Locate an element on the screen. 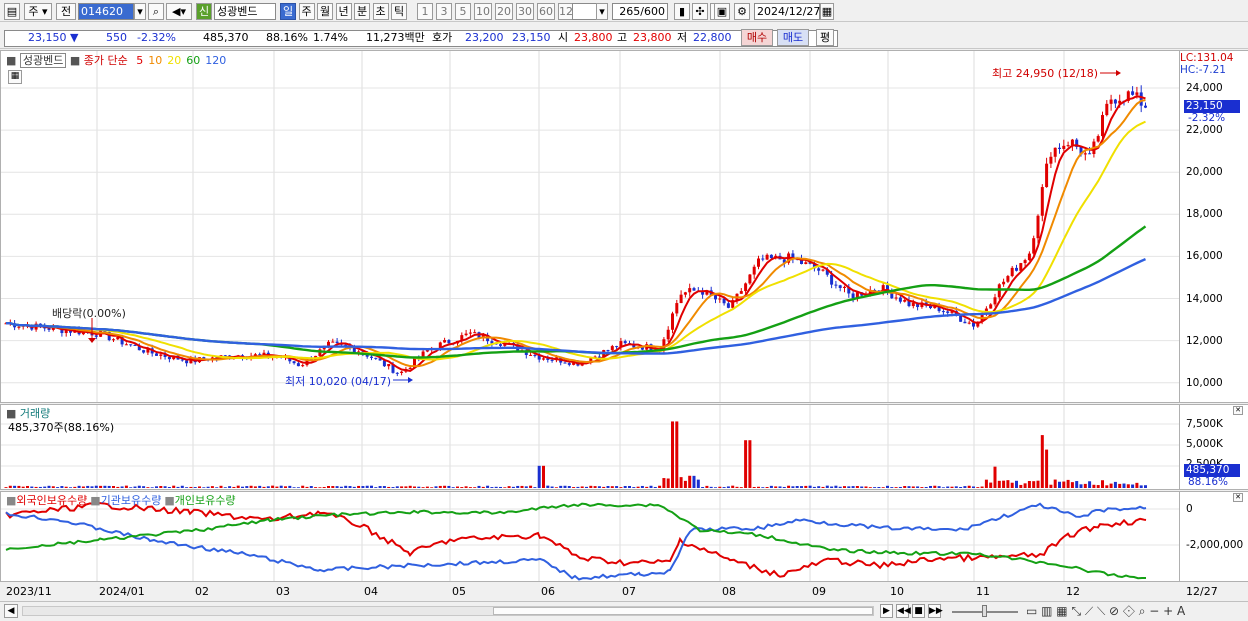 This screenshot has height=621, width=1248. holdings-legend-item: 기관보유수량 is located at coordinates (131, 500).